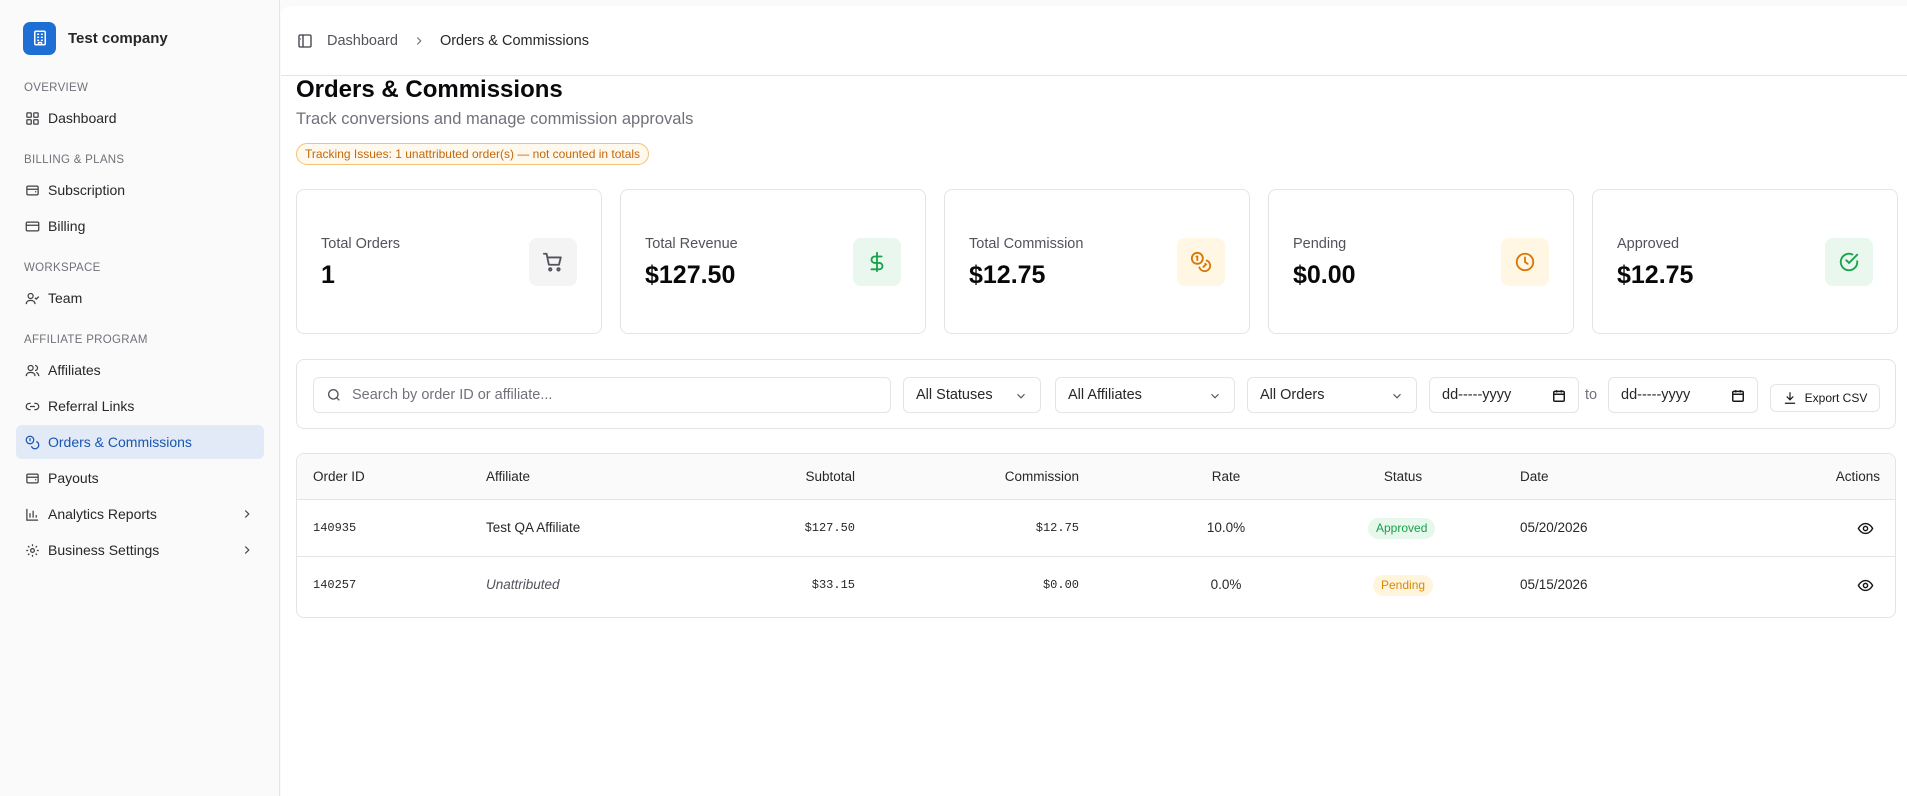 The width and height of the screenshot is (1907, 796). I want to click on section-overview: OVERVIEW, so click(56, 88).